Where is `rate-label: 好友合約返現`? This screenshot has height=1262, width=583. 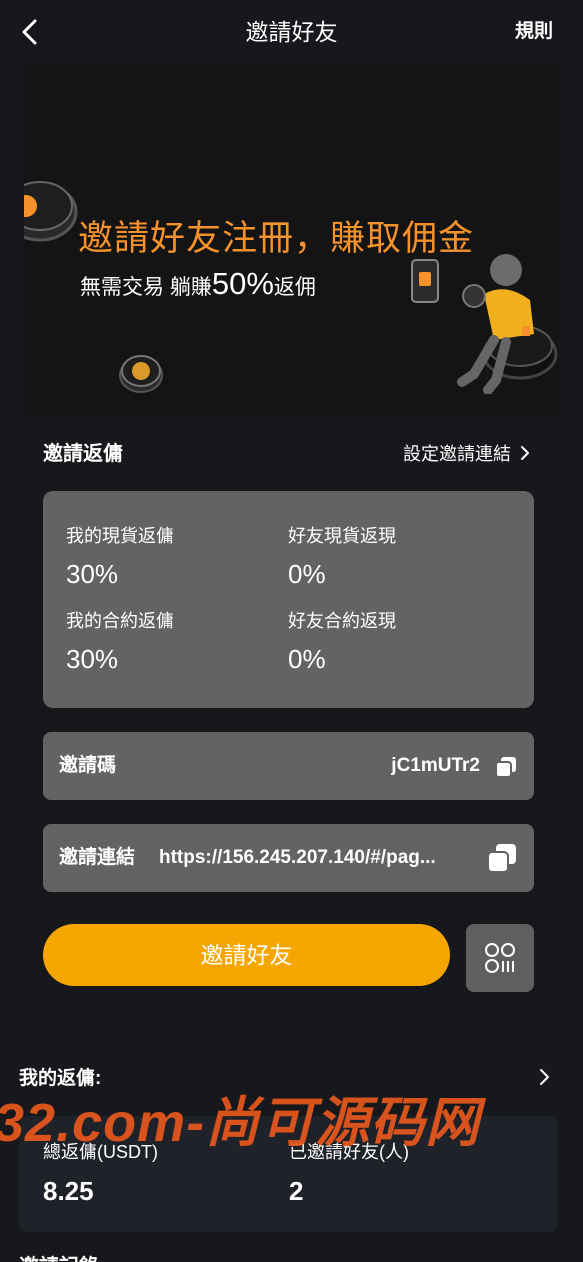
rate-label: 好友合約返現 is located at coordinates (342, 621).